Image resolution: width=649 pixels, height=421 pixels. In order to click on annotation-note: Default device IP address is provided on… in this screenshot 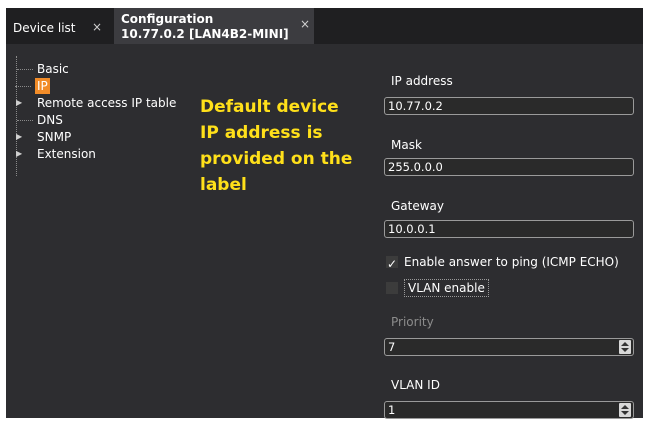, I will do `click(285, 146)`.